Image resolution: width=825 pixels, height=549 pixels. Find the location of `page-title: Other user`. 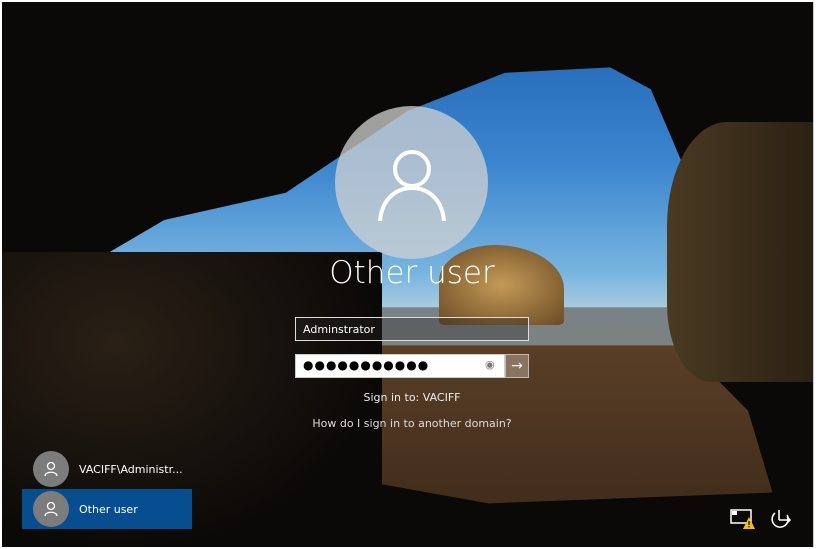

page-title: Other user is located at coordinates (412, 273).